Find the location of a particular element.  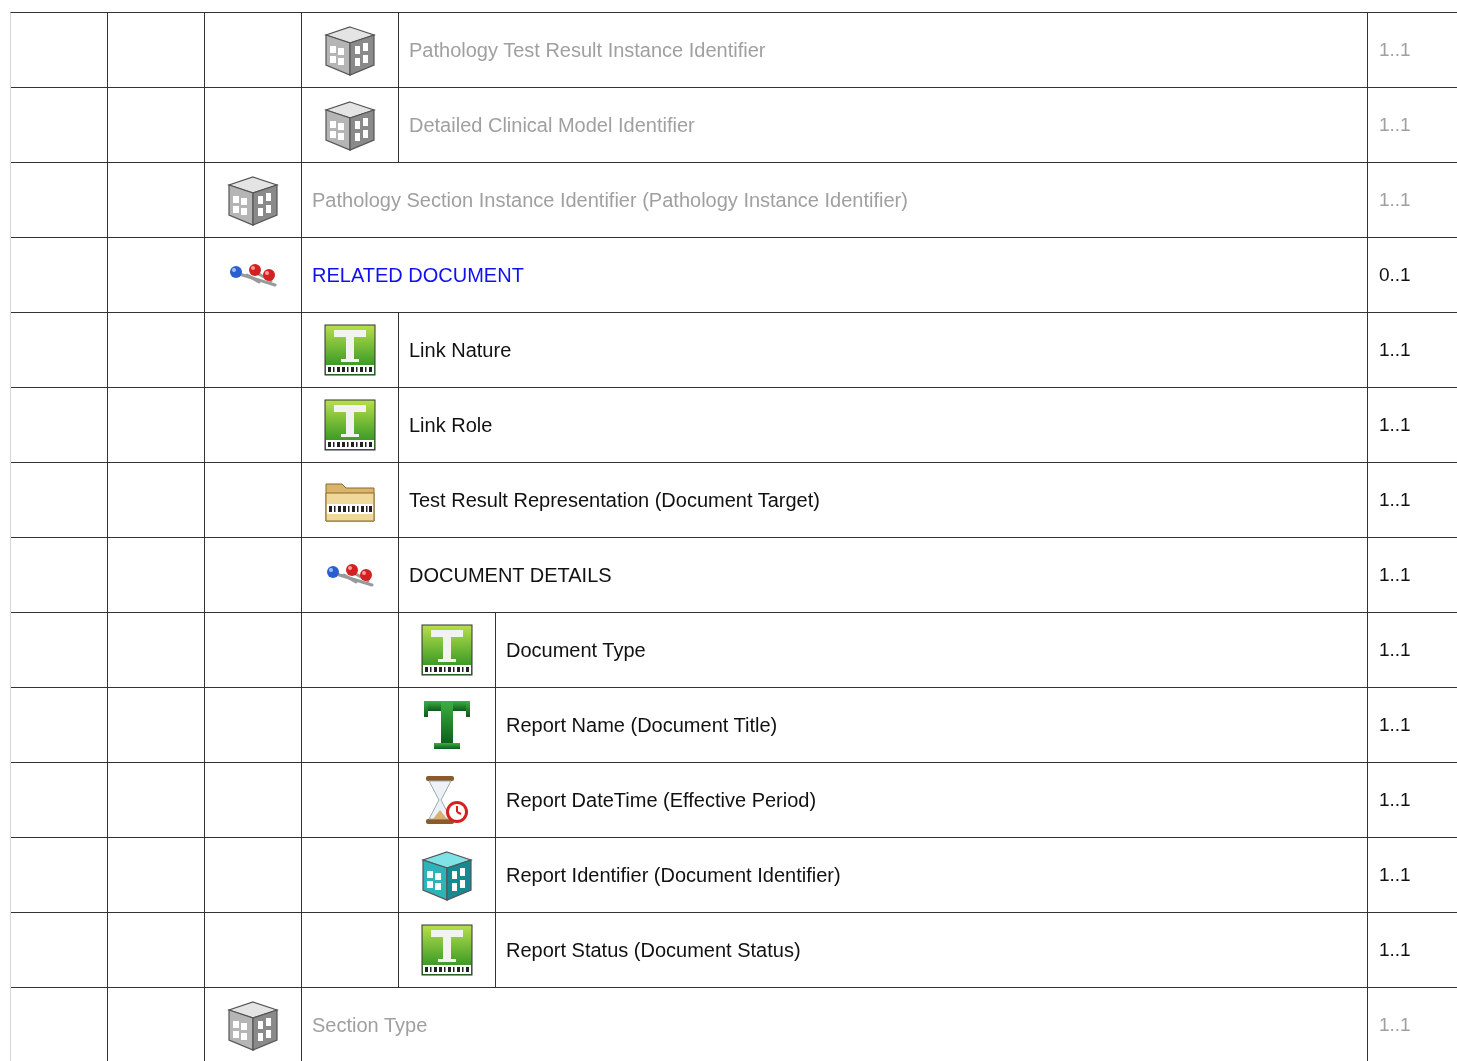

row-label: Section Type is located at coordinates (370, 1025).